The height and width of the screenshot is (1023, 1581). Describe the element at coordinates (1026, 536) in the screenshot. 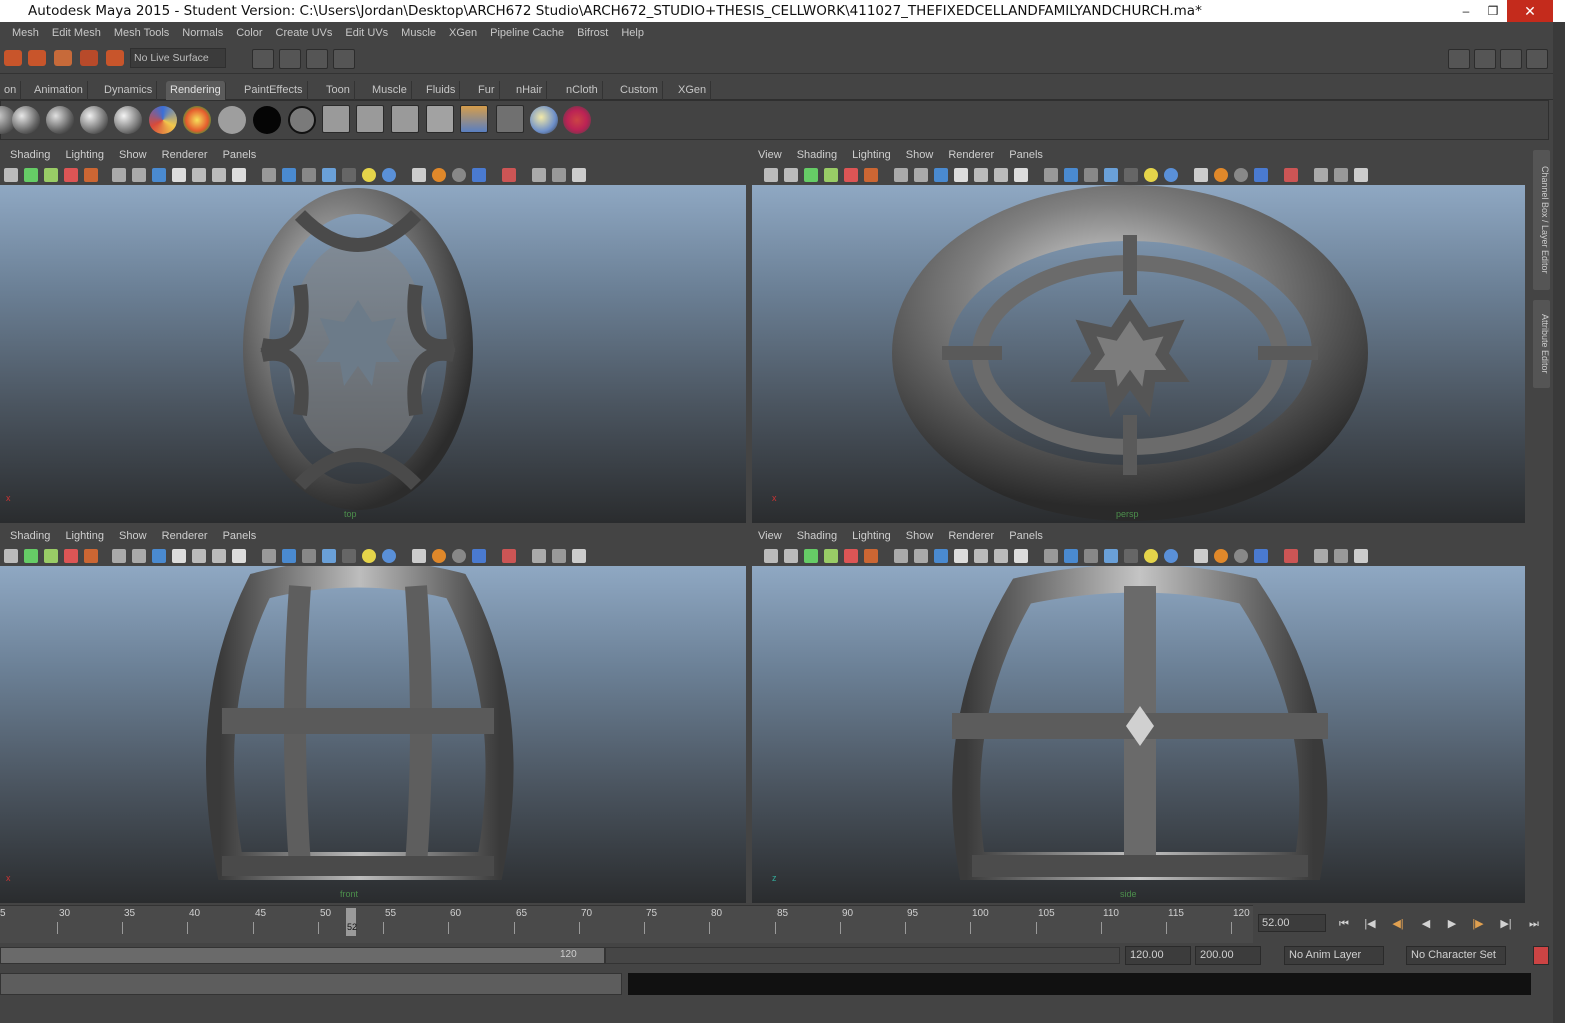

I see `menu-panels: Panels` at that location.